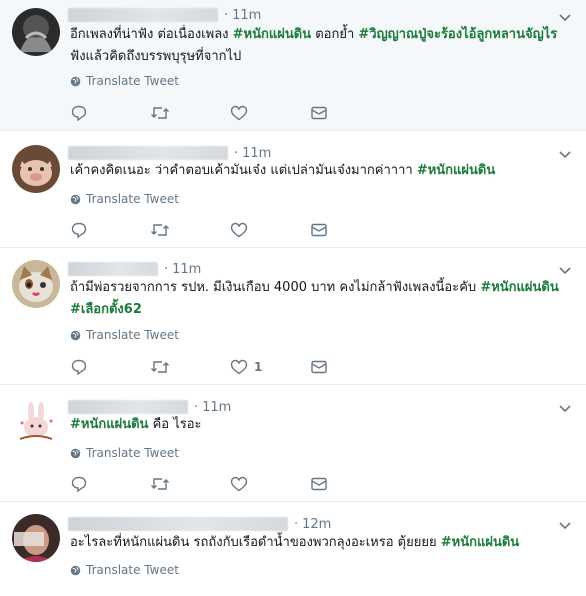 This screenshot has width=586, height=596. Describe the element at coordinates (316, 524) in the screenshot. I see `tweet-time: 12m` at that location.